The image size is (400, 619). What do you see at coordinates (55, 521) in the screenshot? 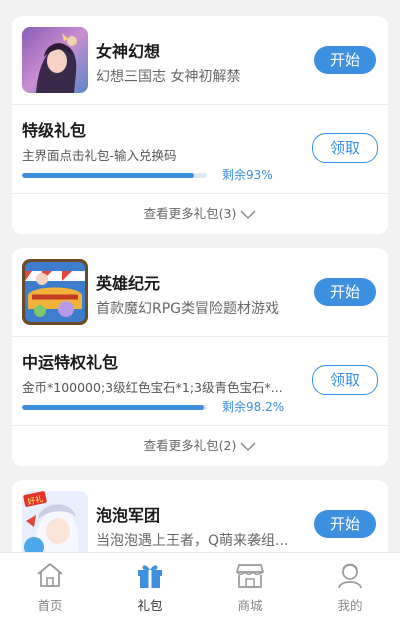
I see `game-icon-bubble-legion: 好礼` at bounding box center [55, 521].